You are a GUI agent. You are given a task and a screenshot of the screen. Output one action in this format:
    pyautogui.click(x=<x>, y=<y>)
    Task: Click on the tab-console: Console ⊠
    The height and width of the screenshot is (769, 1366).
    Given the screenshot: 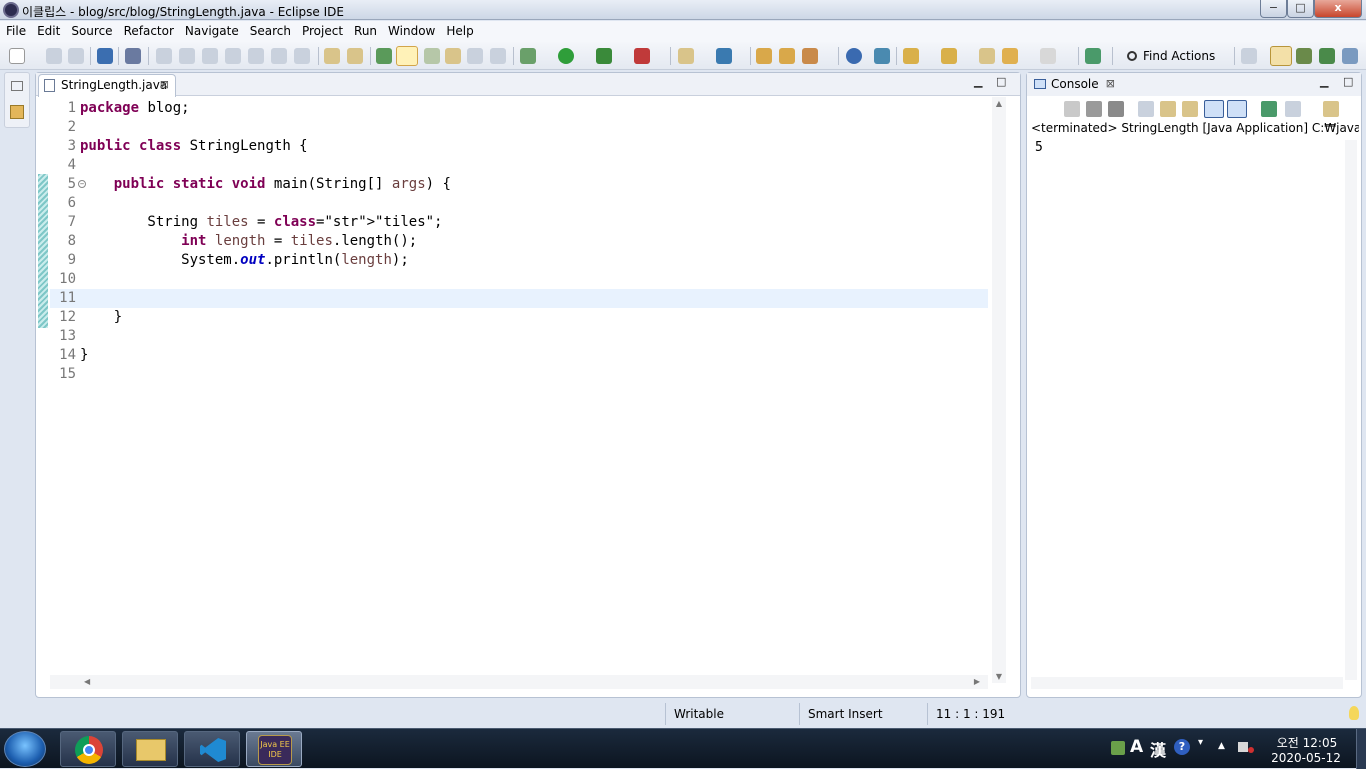 What is the action you would take?
    pyautogui.click(x=1074, y=85)
    